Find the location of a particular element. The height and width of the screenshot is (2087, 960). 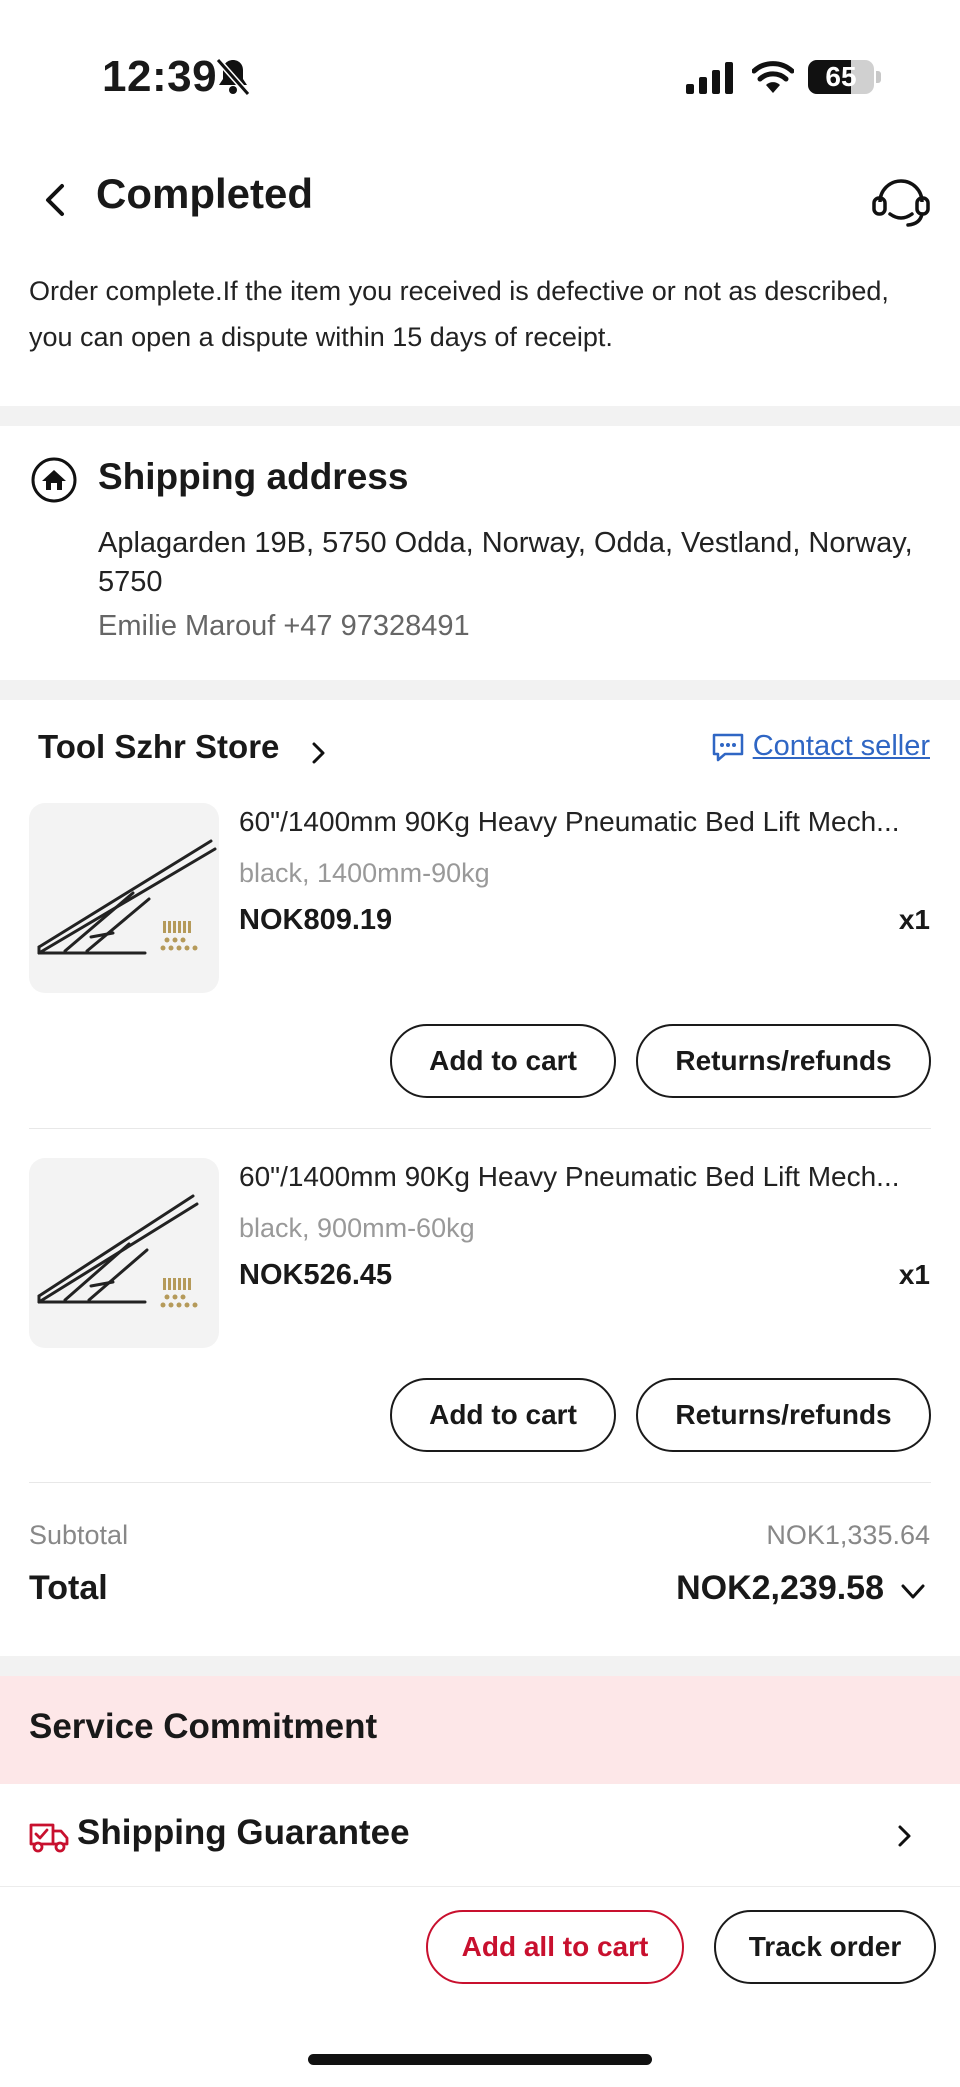

store-link: Tool Szhr Store is located at coordinates (181, 747).